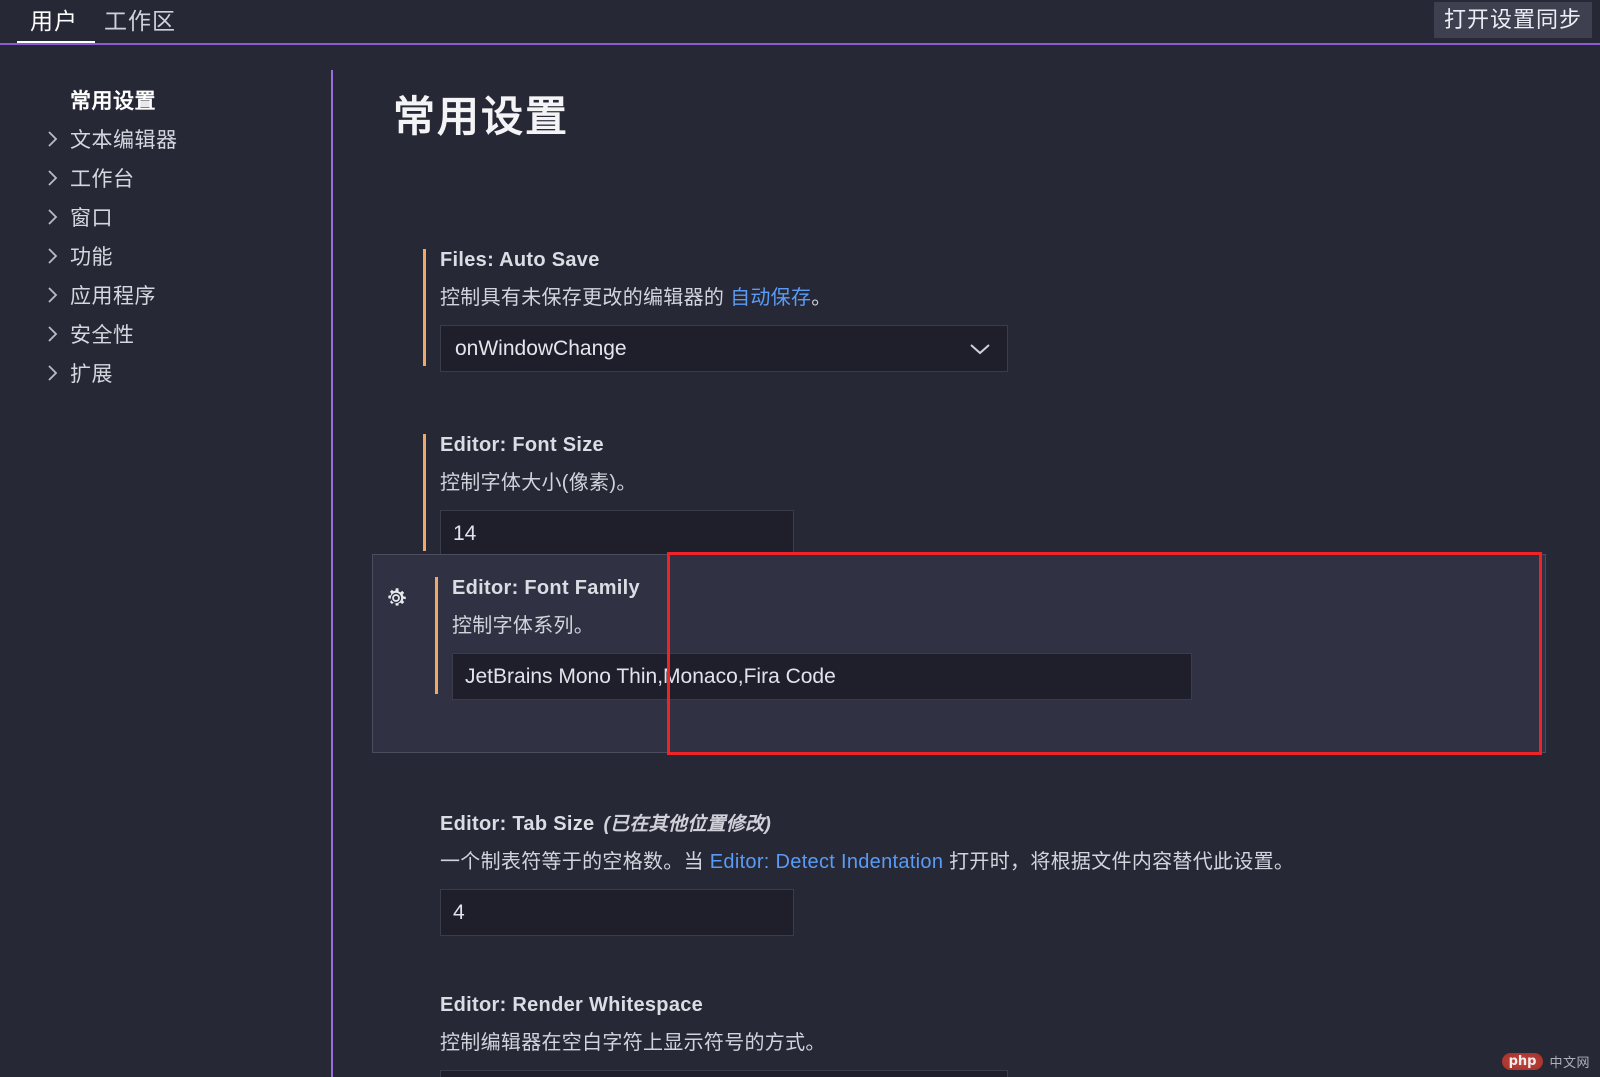 The height and width of the screenshot is (1077, 1600). What do you see at coordinates (617, 533) in the screenshot?
I see `font-size-input` at bounding box center [617, 533].